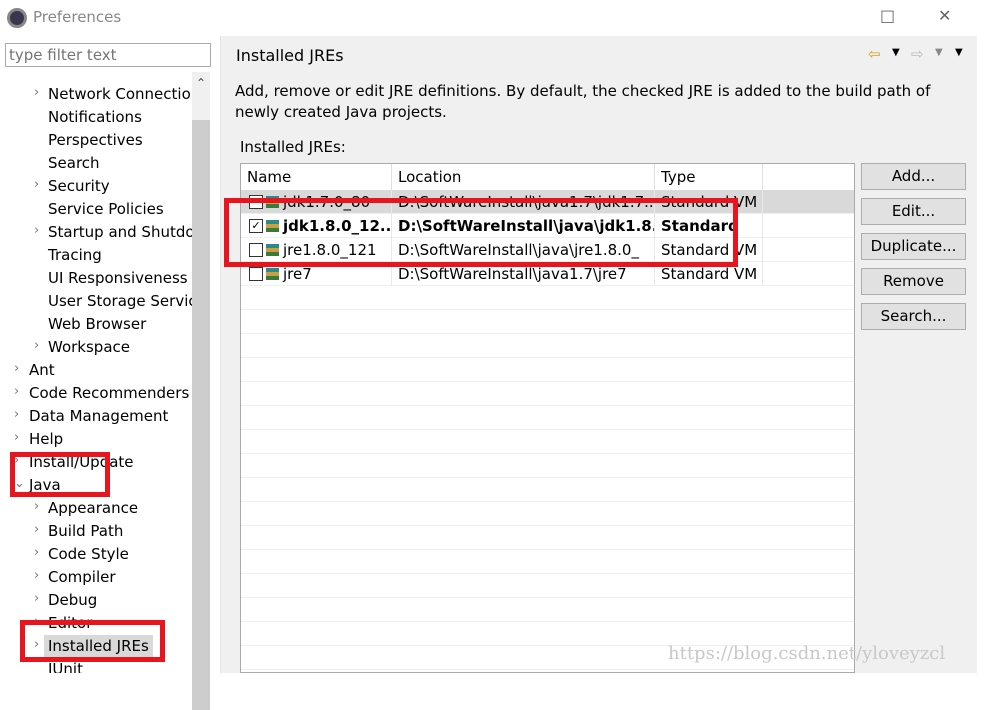  What do you see at coordinates (481, 232) in the screenshot?
I see `annotation-box-jre` at bounding box center [481, 232].